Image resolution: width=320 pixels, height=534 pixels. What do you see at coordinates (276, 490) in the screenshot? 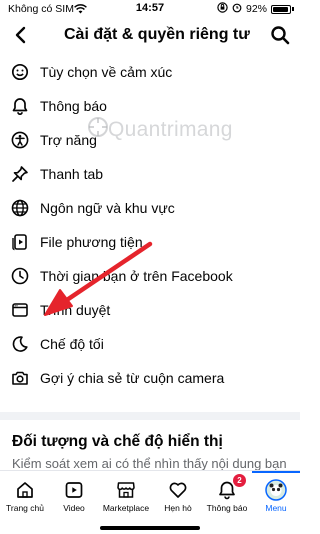
I see `avatar-icon` at bounding box center [276, 490].